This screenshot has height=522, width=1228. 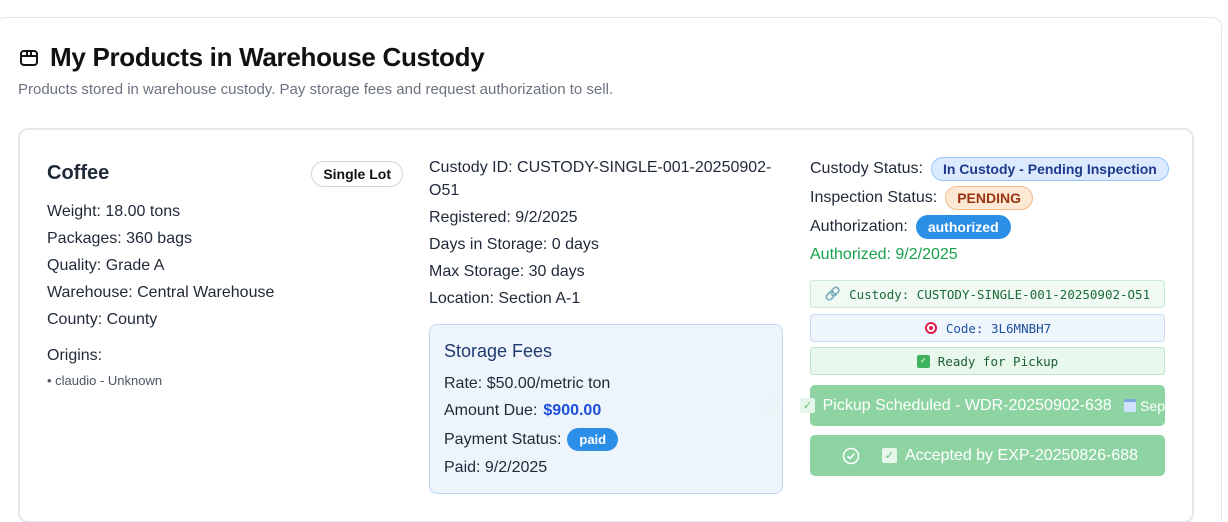 I want to click on fee-rate-text: Rate: $50.00/metric ton, so click(x=527, y=383).